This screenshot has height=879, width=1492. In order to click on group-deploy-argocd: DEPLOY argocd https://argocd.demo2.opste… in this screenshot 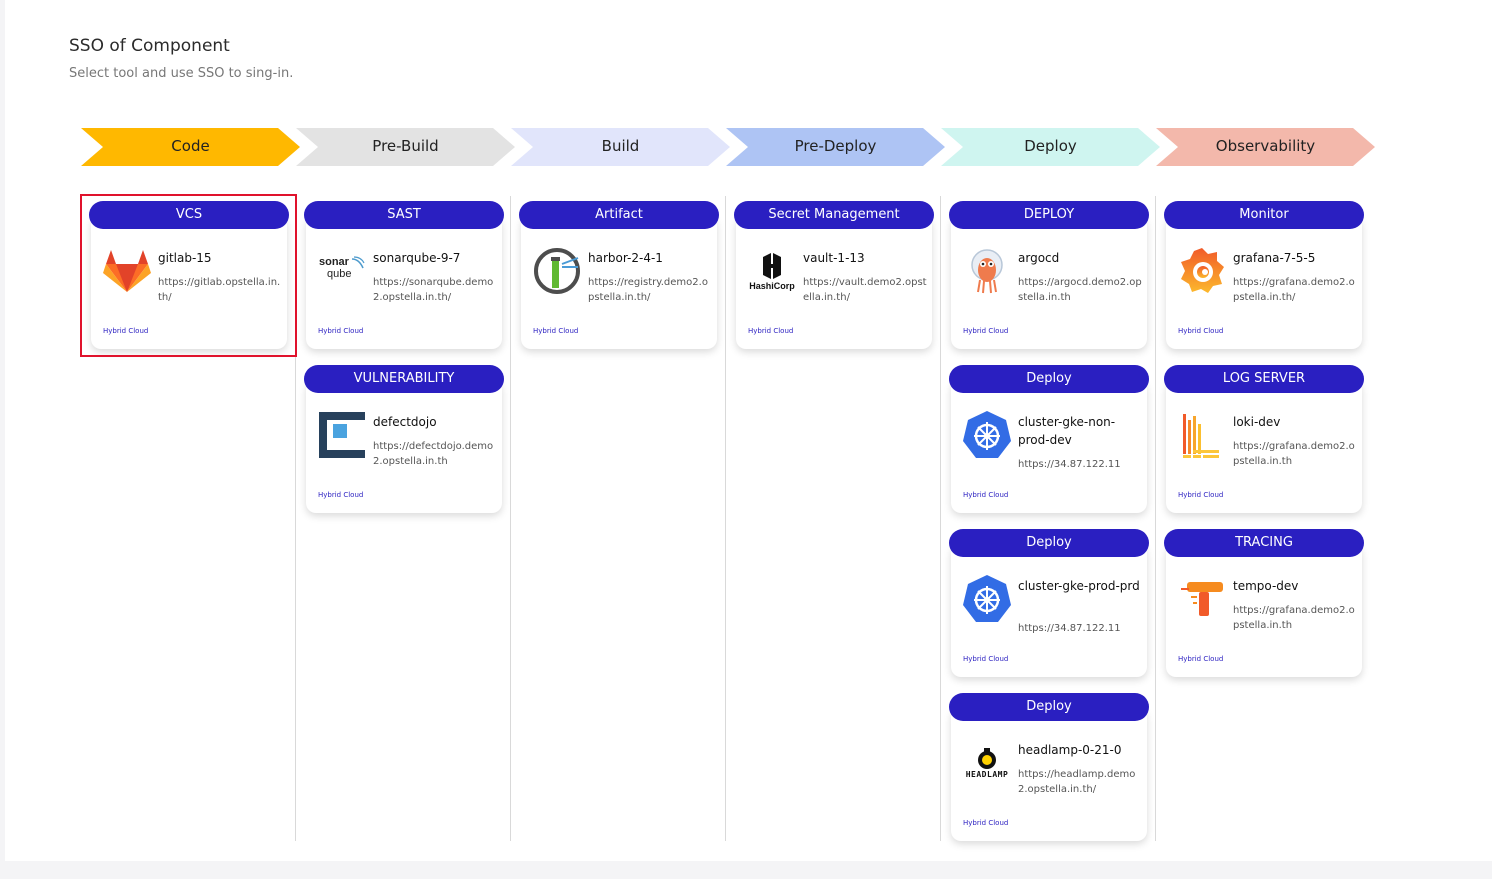, I will do `click(1049, 275)`.